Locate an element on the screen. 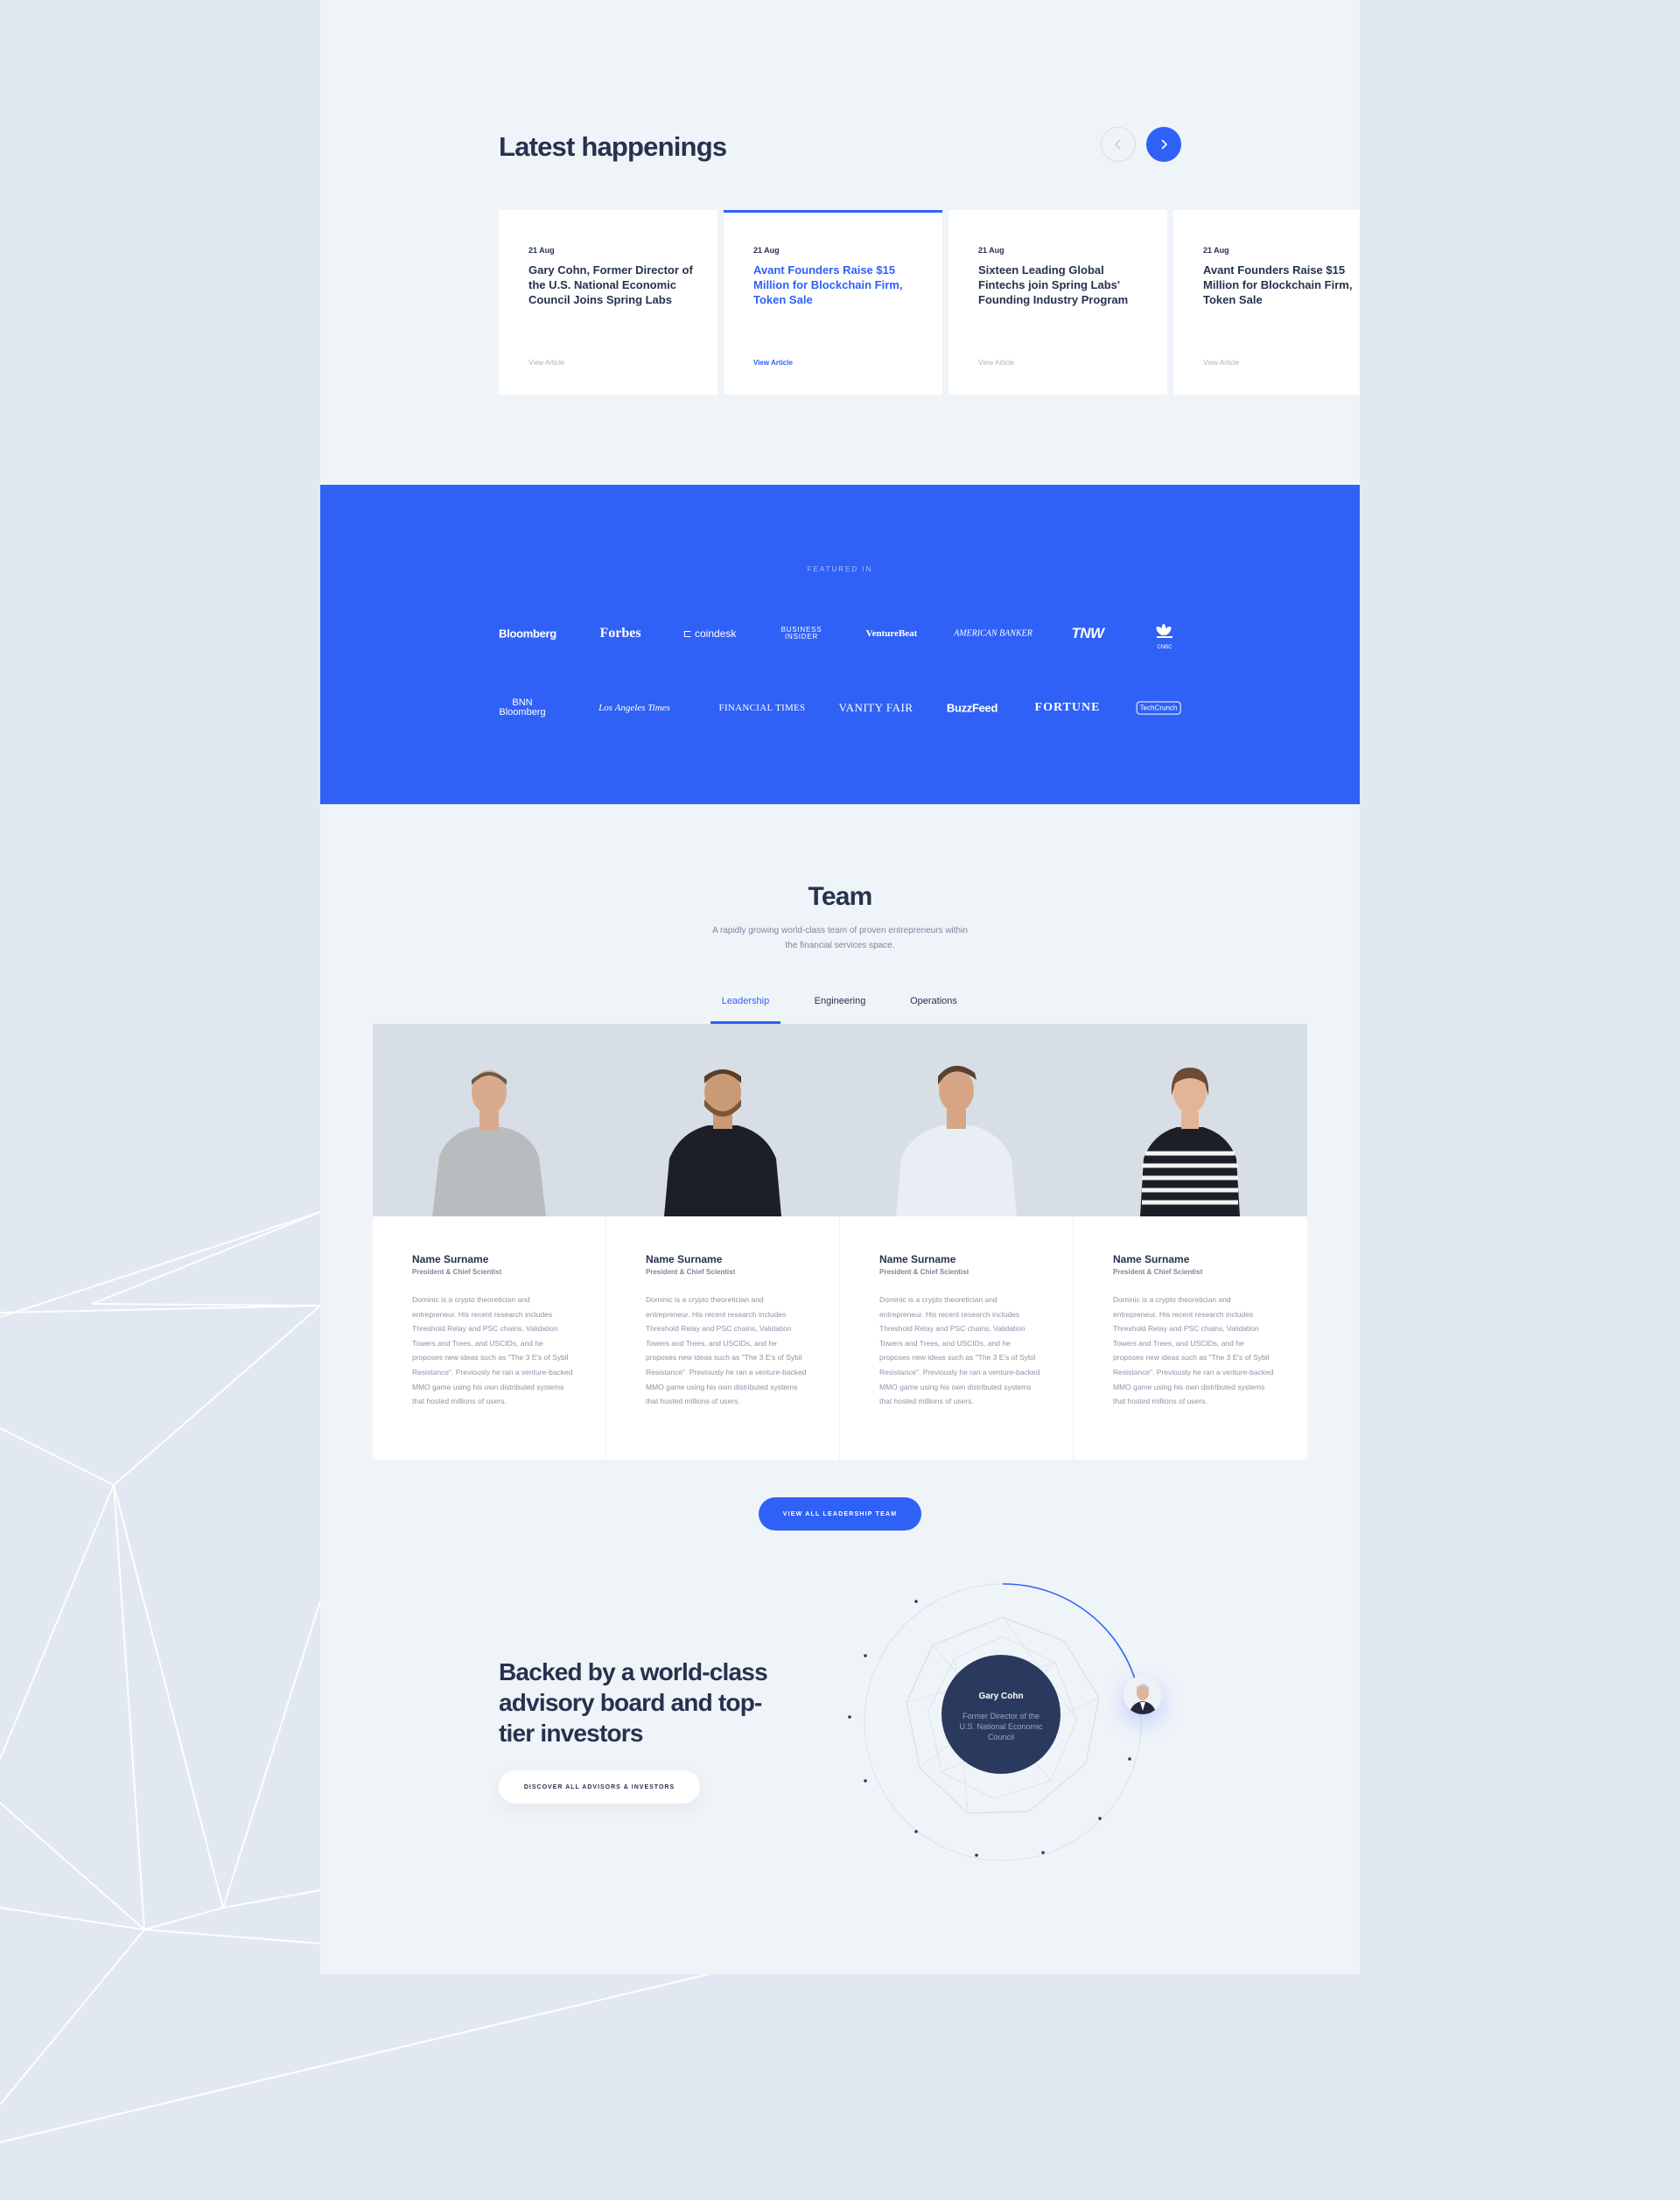 This screenshot has width=1680, height=2200. logo-tnw: TNW is located at coordinates (1087, 633).